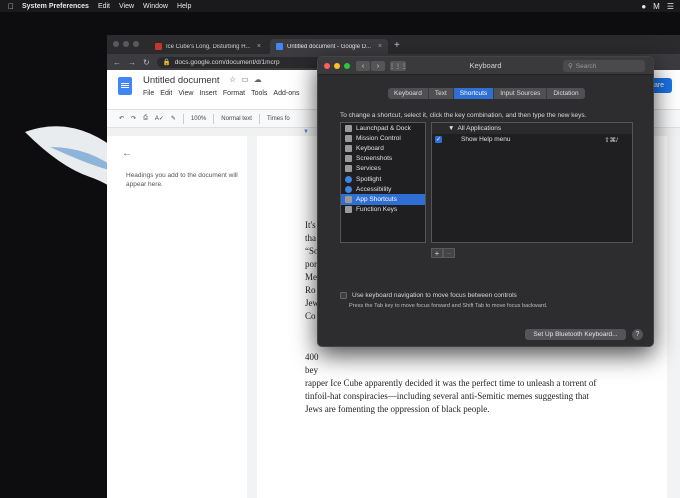 The height and width of the screenshot is (498, 680). Describe the element at coordinates (570, 66) in the screenshot. I see `search-icon: ⚲` at that location.